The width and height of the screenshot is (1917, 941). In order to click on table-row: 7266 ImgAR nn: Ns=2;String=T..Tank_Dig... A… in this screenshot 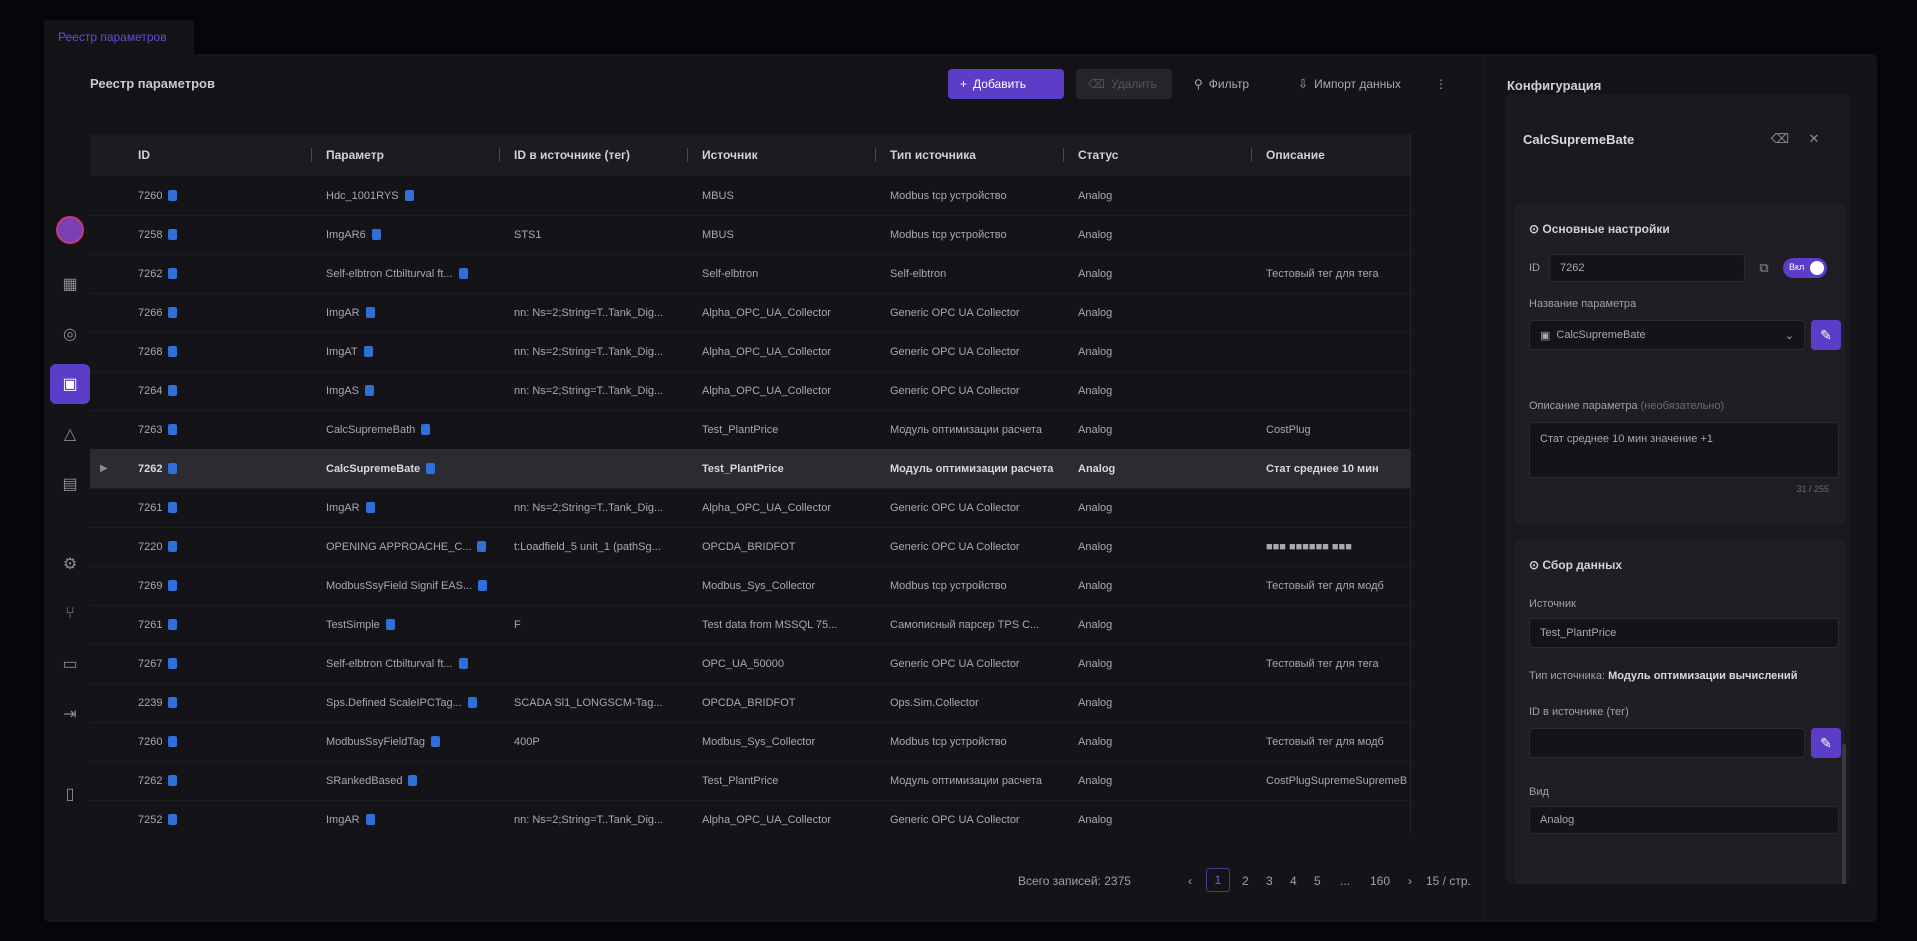, I will do `click(776, 313)`.